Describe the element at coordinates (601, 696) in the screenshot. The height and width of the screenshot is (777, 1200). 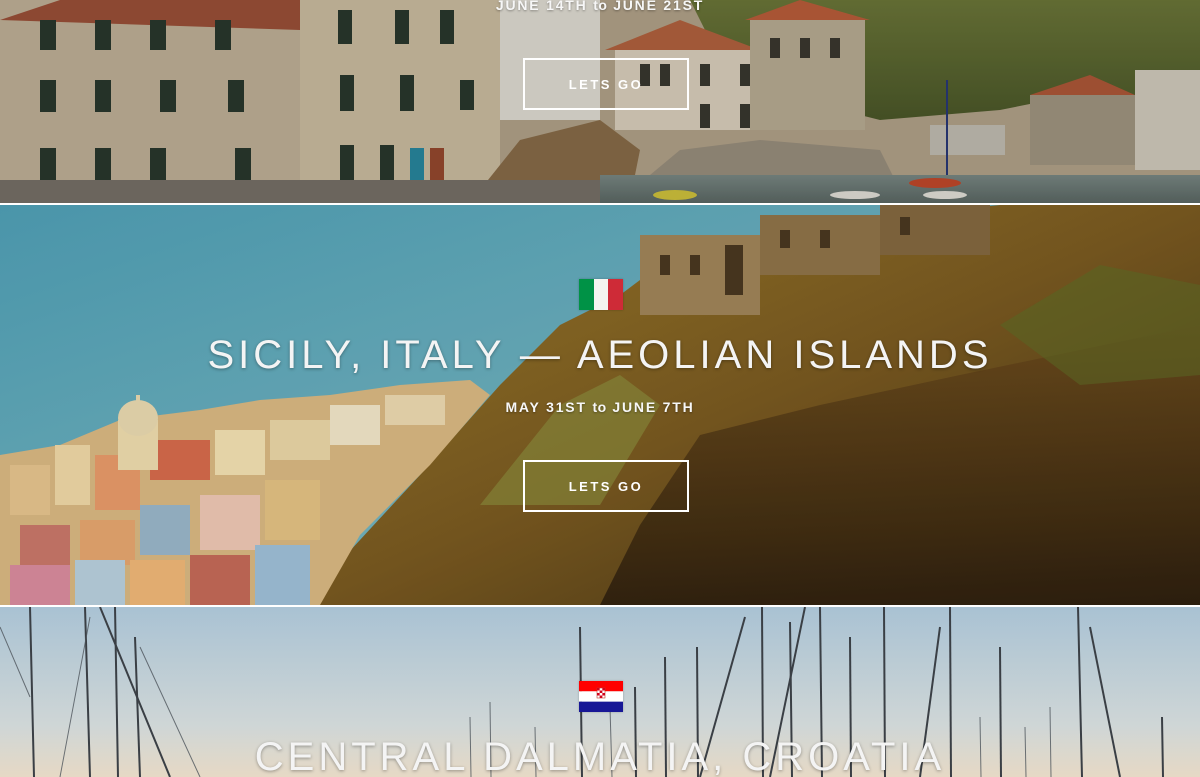
I see `croatia-flag-icon` at that location.